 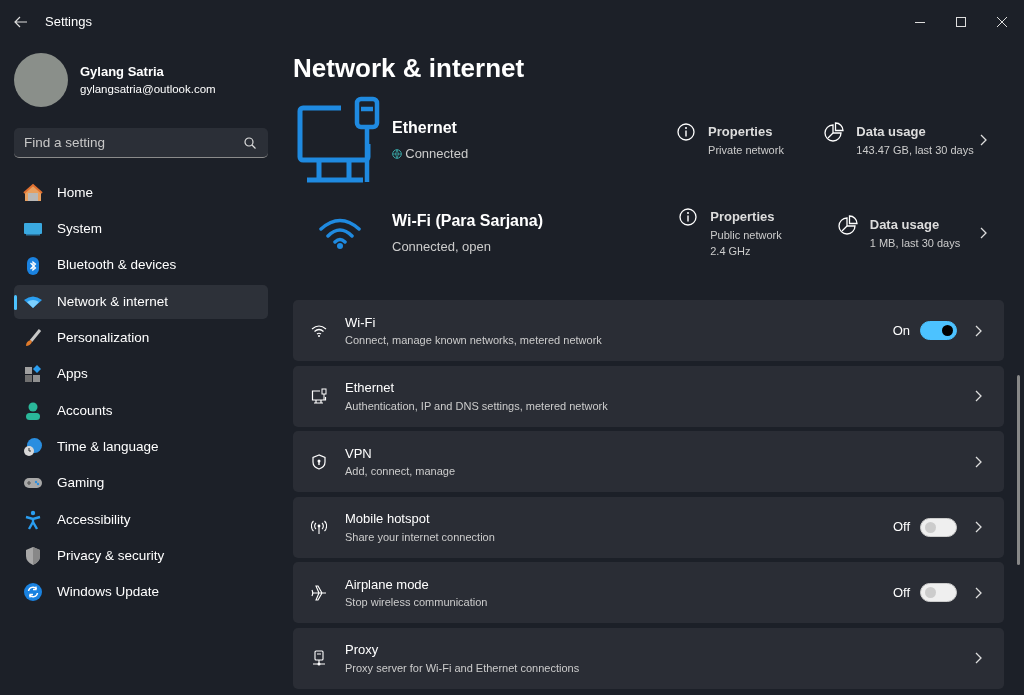 What do you see at coordinates (730, 140) in the screenshot?
I see `properties-link: Properties Private network` at bounding box center [730, 140].